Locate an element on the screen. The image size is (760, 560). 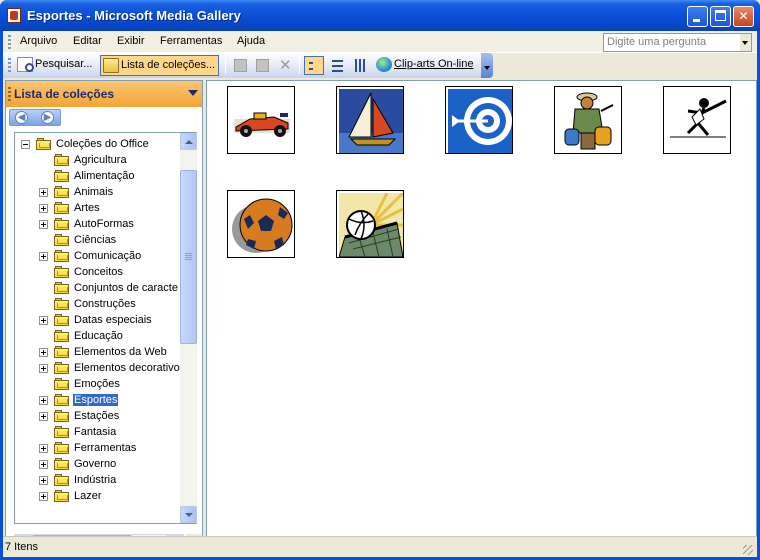
menu-editar: Editar is located at coordinates (87, 41).